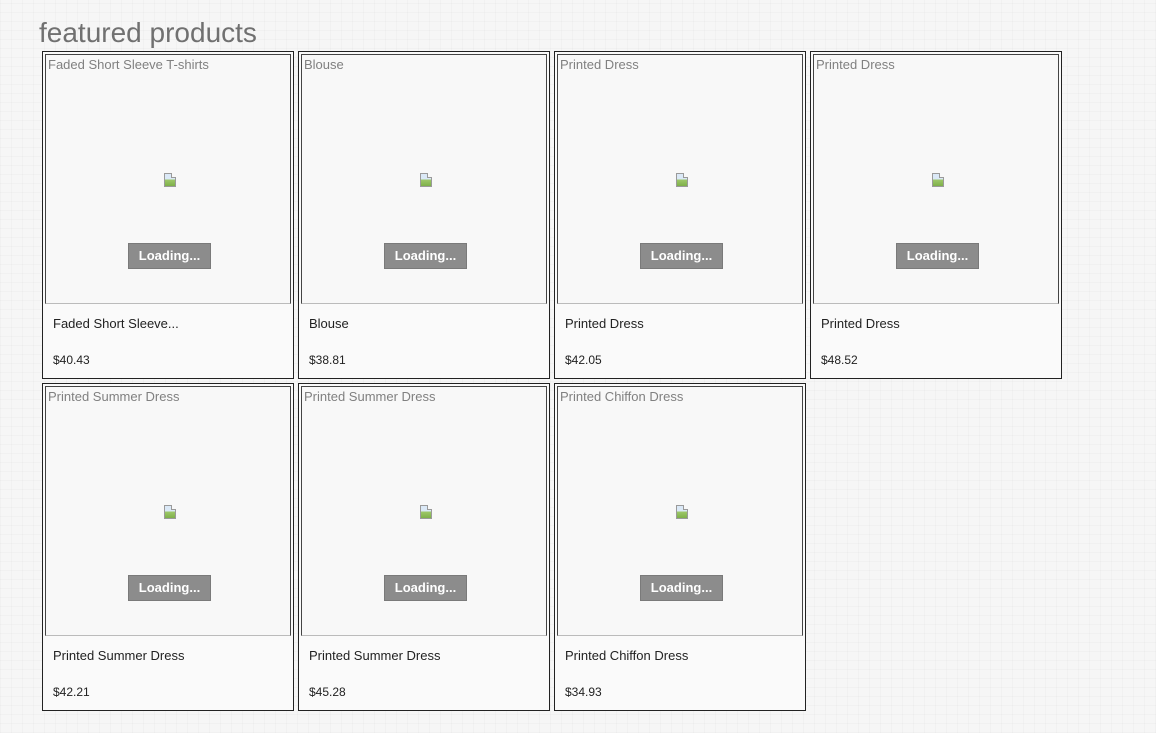 This screenshot has height=733, width=1156. I want to click on product-price: $34.93, so click(583, 692).